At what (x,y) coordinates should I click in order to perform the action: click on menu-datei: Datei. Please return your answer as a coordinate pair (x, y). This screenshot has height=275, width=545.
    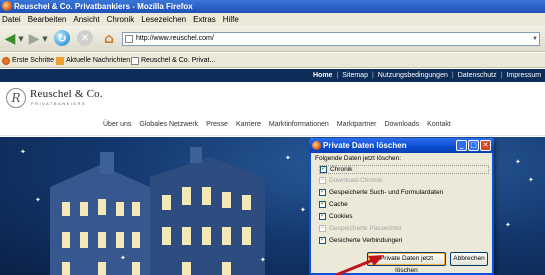
    Looking at the image, I should click on (11, 19).